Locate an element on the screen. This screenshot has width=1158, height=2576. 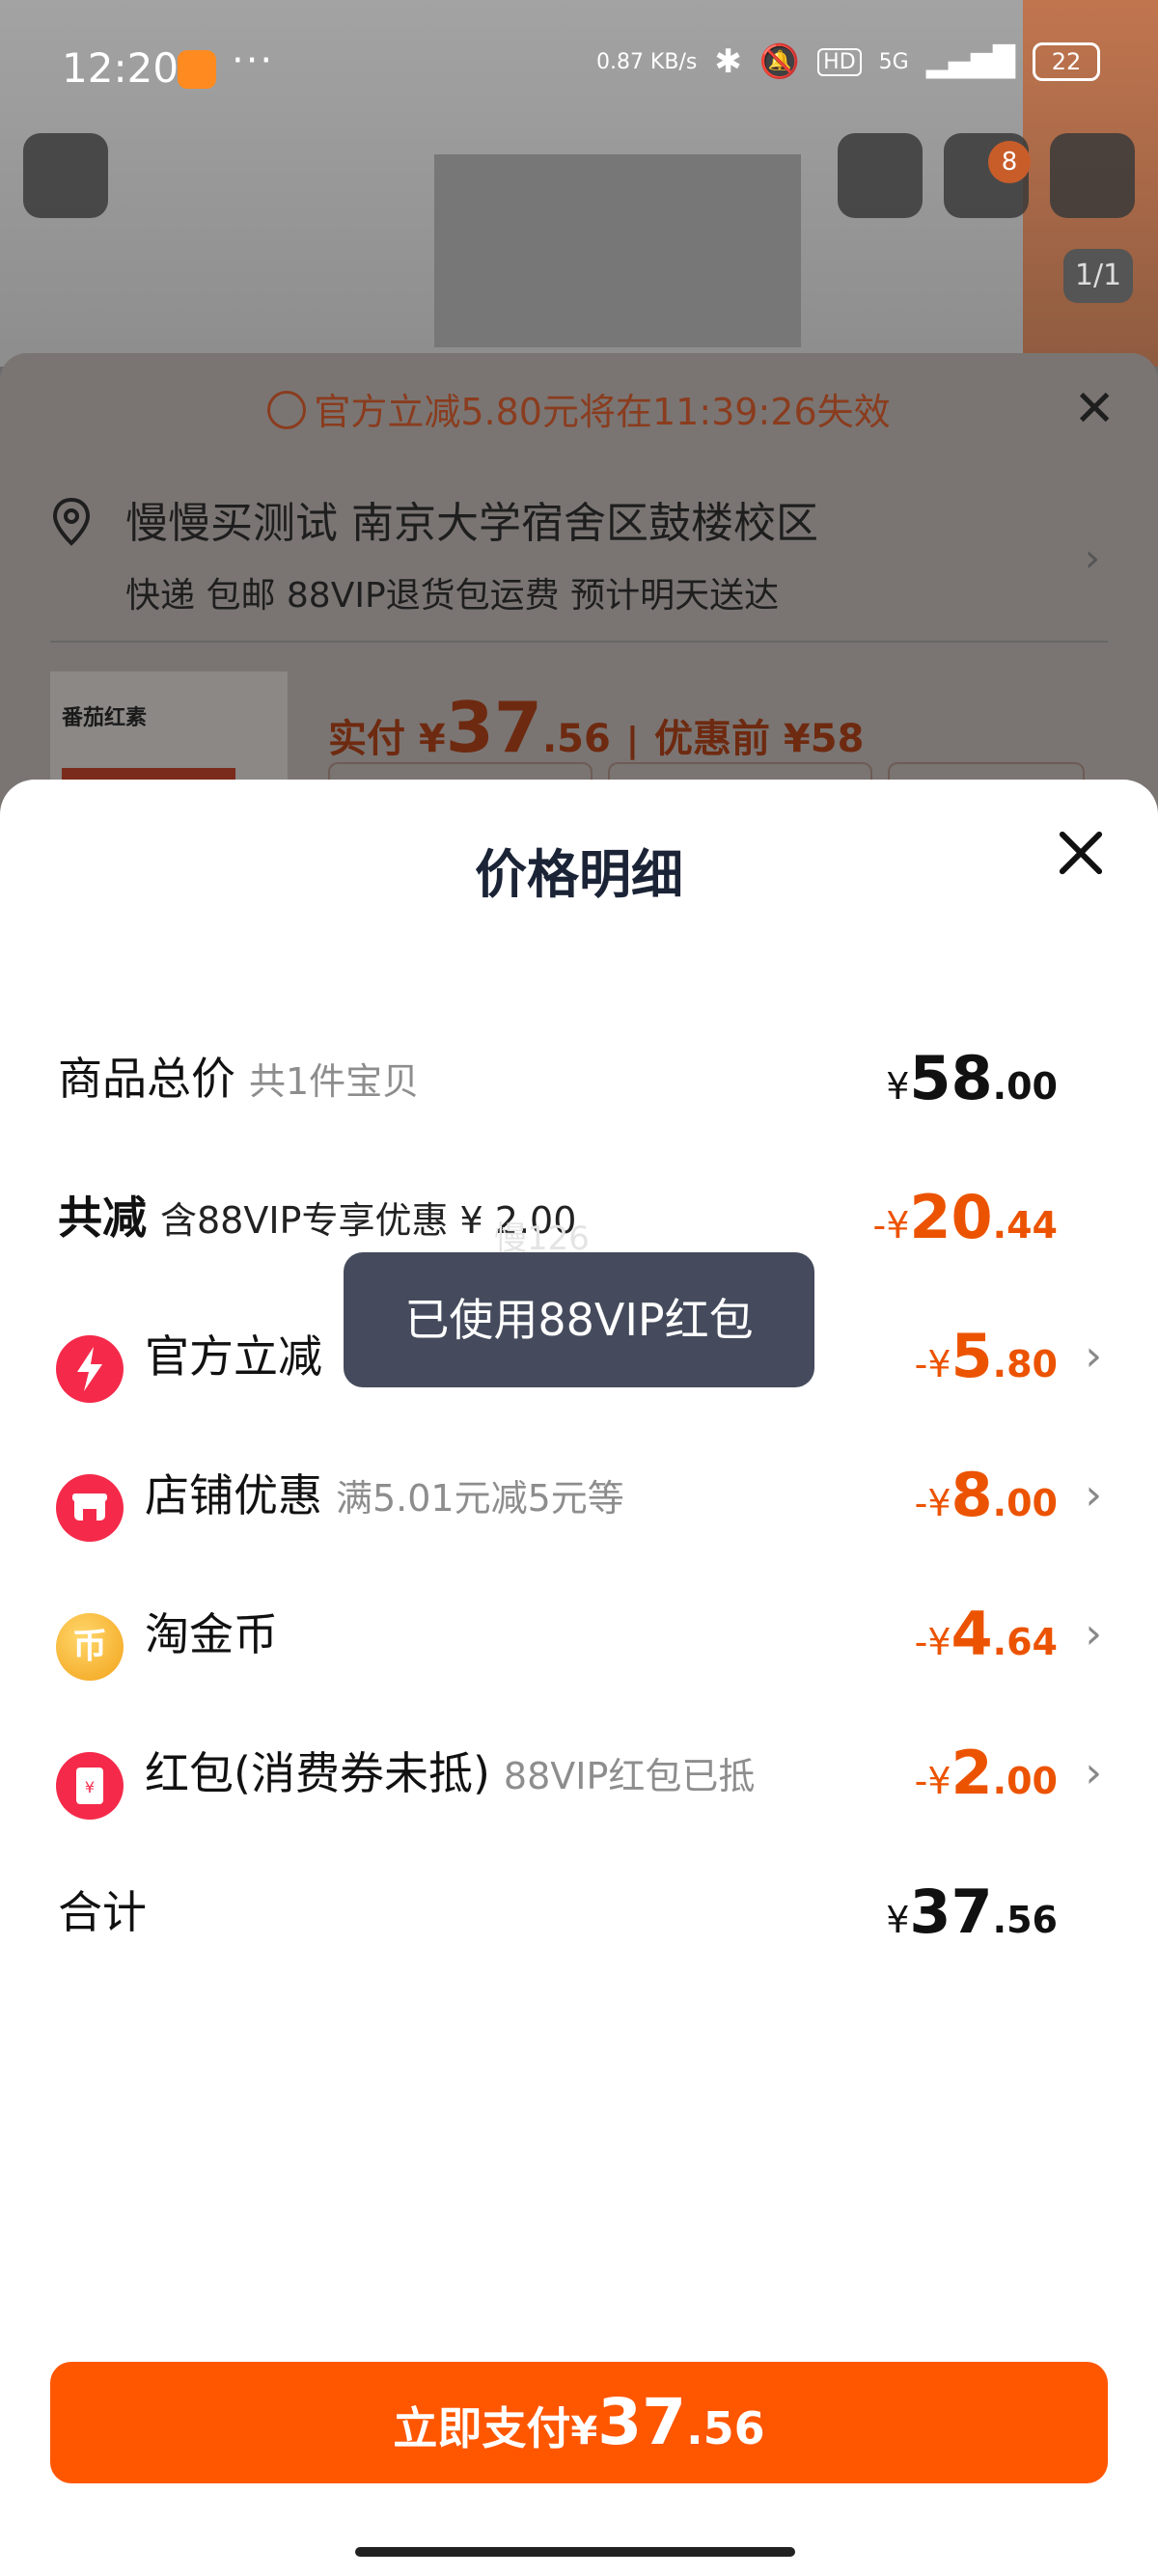
actual-pay-int: 37 is located at coordinates (493, 728).